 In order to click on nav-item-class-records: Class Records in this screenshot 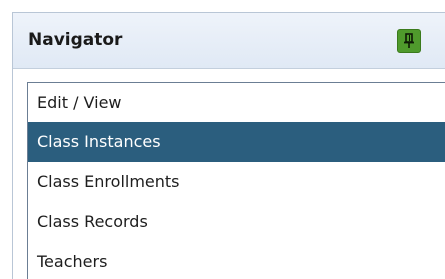, I will do `click(236, 222)`.